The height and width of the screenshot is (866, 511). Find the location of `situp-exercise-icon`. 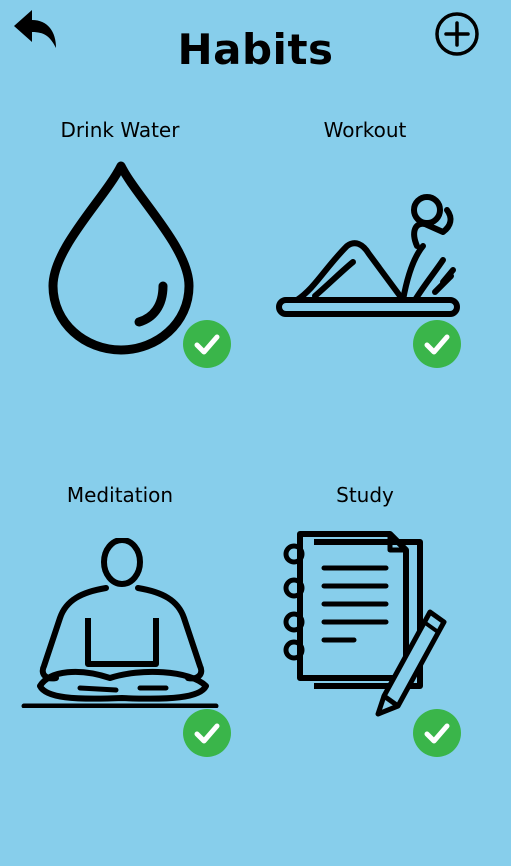

situp-exercise-icon is located at coordinates (368, 255).